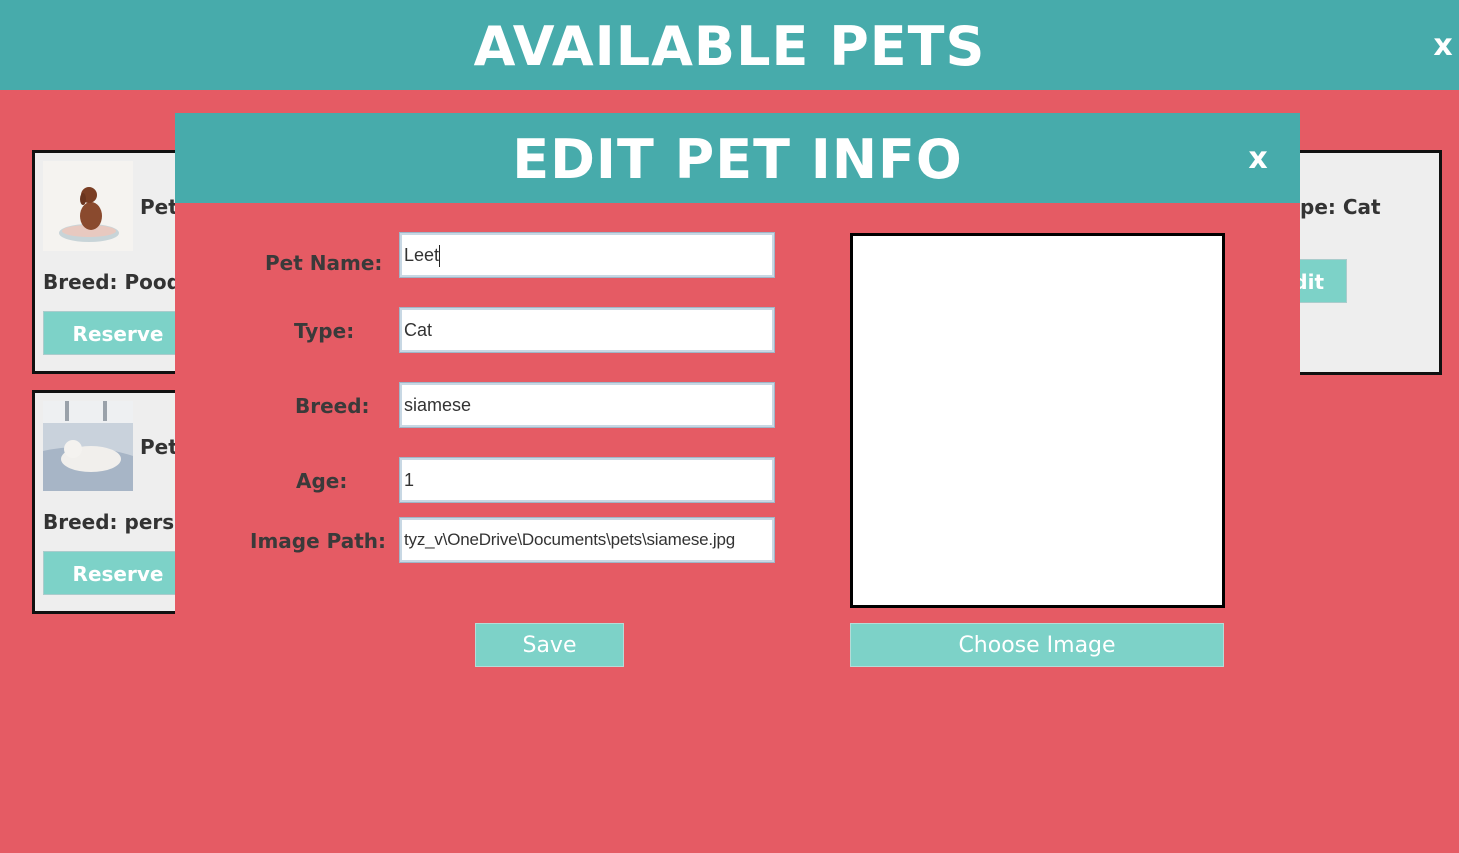  I want to click on image-path-label: Image Path:, so click(318, 541).